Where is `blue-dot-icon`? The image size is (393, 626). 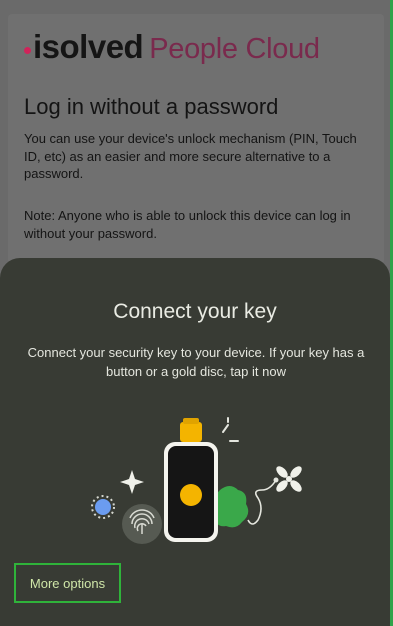 blue-dot-icon is located at coordinates (103, 507).